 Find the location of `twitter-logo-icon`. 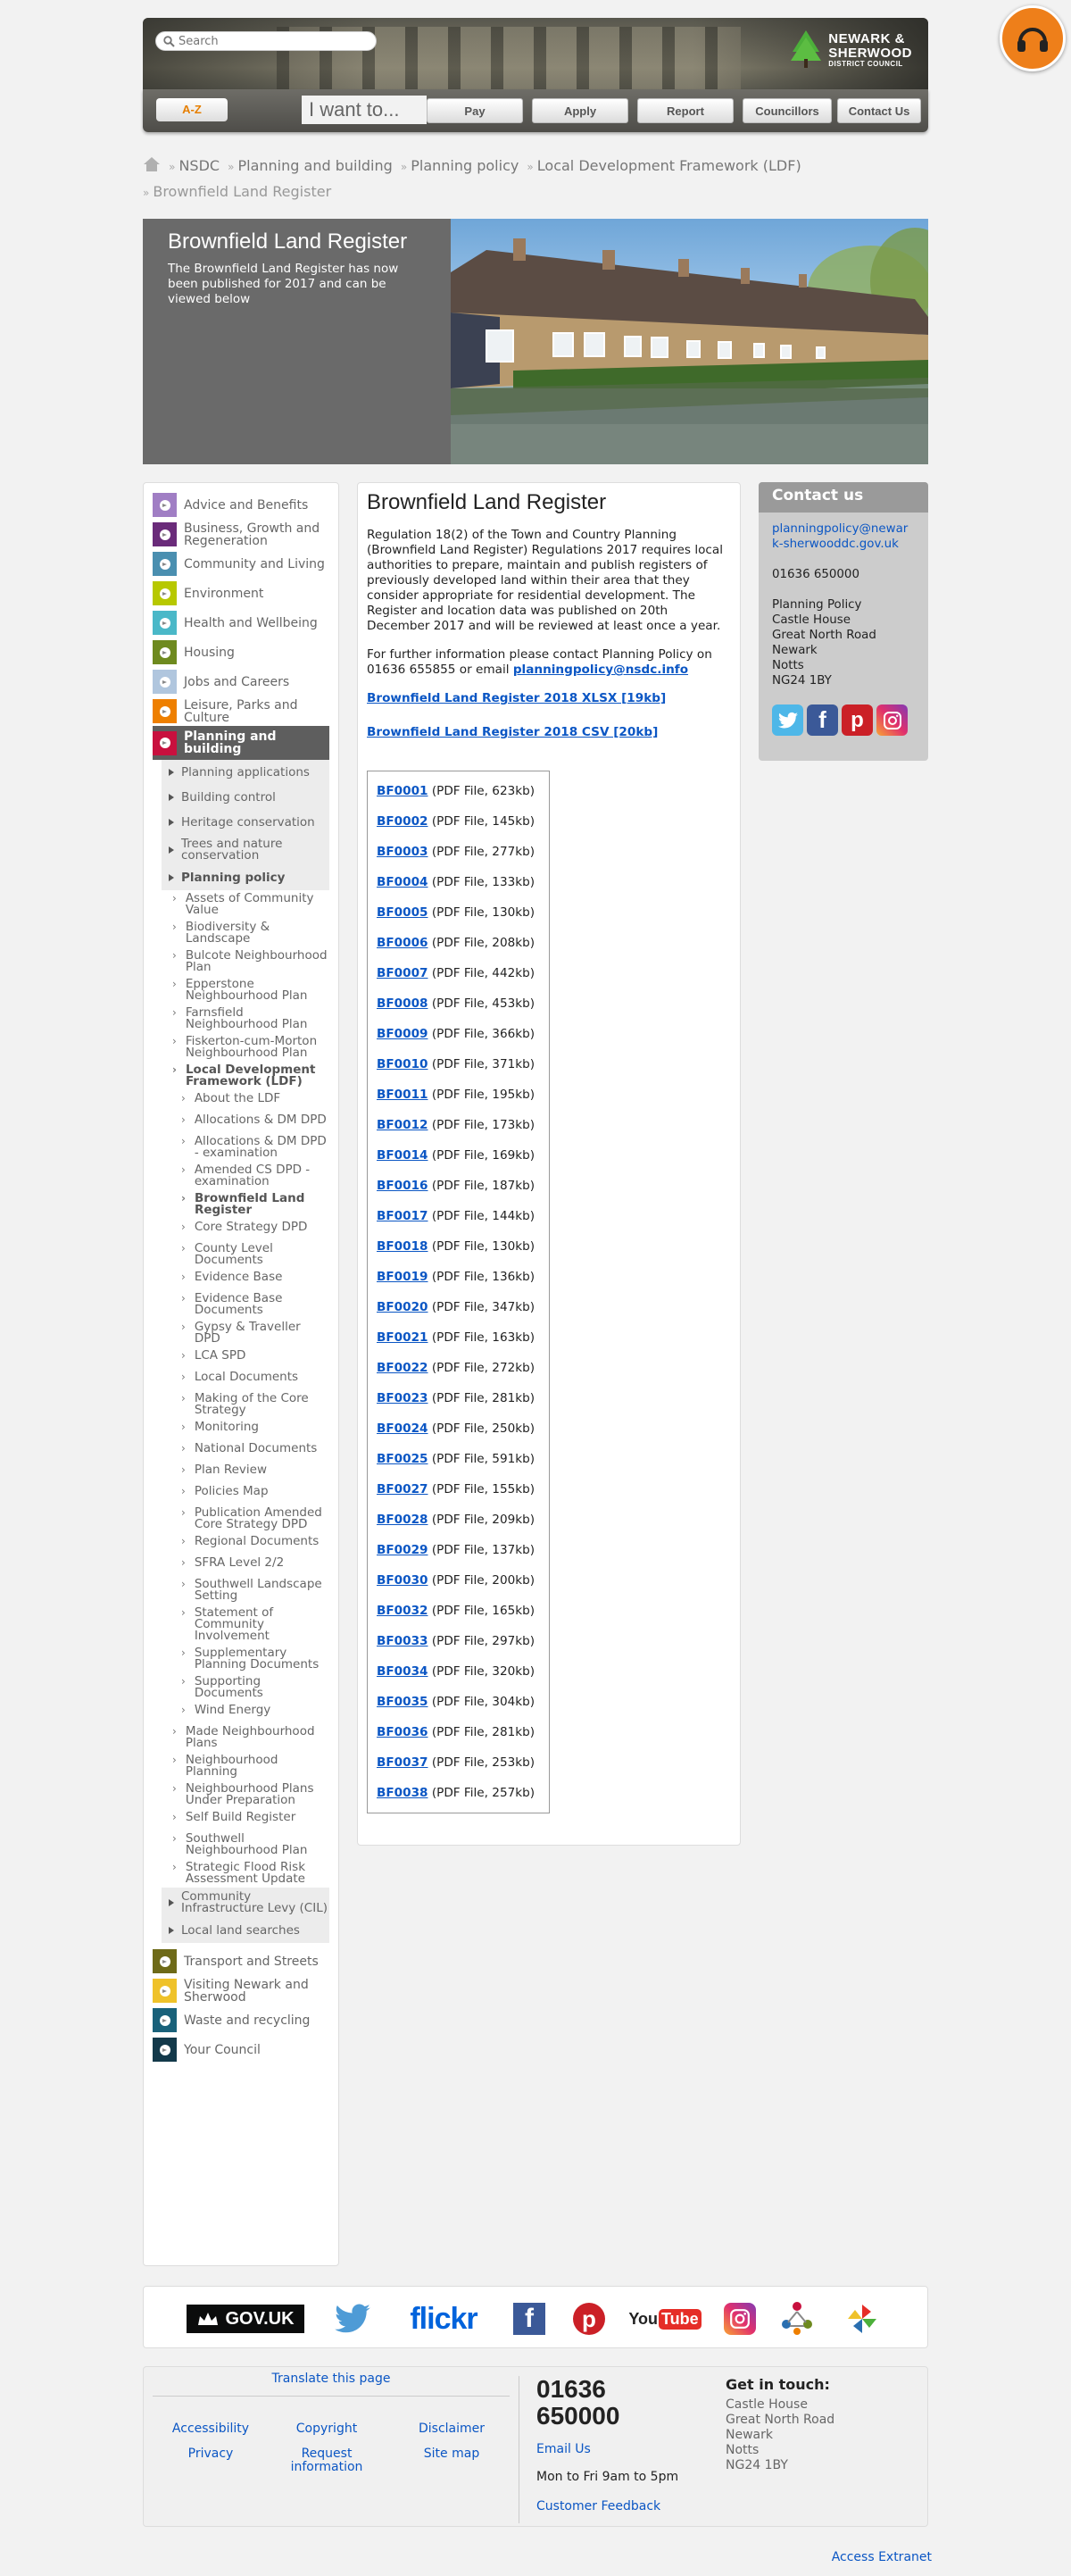

twitter-logo-icon is located at coordinates (352, 2318).